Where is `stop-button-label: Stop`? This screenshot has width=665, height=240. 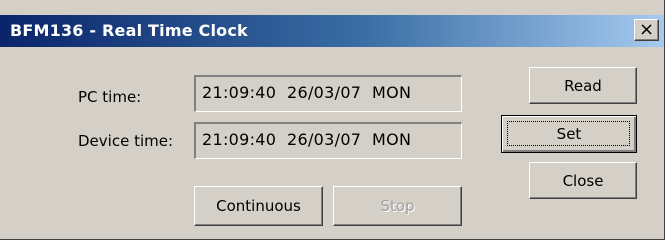
stop-button-label: Stop is located at coordinates (397, 206).